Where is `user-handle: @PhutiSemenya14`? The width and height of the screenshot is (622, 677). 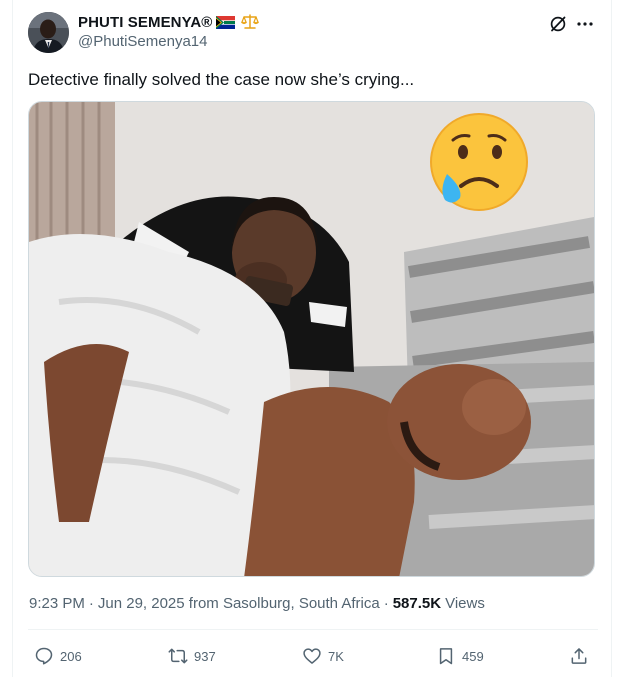
user-handle: @PhutiSemenya14 is located at coordinates (142, 41).